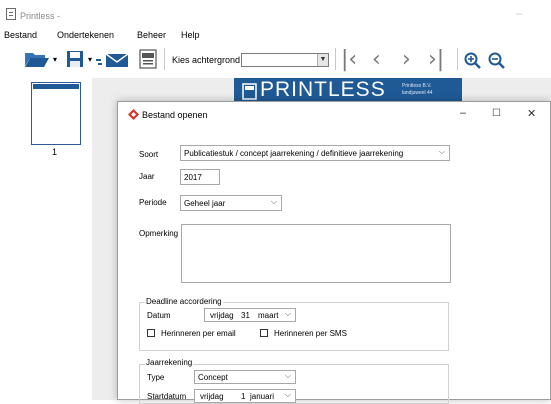 This screenshot has width=551, height=404. Describe the element at coordinates (417, 86) in the screenshot. I see `banner-address-line1: Printless B.V.` at that location.